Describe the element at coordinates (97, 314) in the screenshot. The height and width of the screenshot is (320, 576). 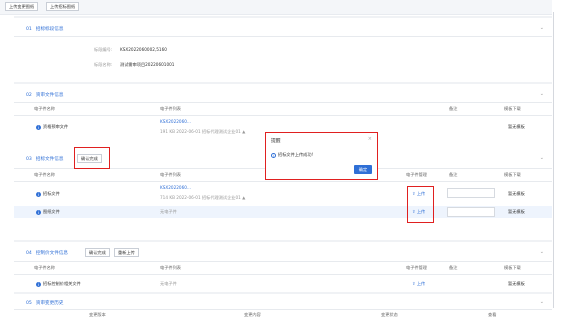
I see `col-header-version: 变更版本` at that location.